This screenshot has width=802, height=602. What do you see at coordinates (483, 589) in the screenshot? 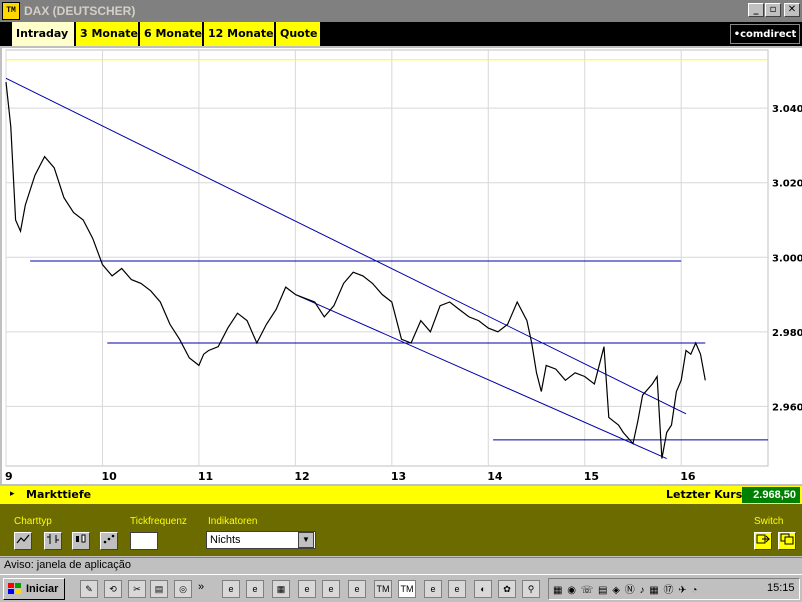
I see `task-icon-11: ◐` at bounding box center [483, 589].